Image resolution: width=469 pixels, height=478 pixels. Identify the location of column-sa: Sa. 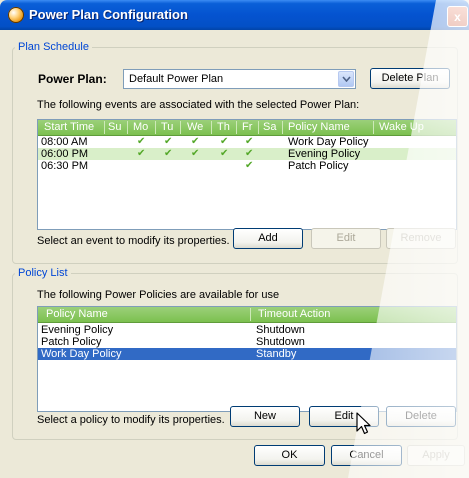
(269, 127).